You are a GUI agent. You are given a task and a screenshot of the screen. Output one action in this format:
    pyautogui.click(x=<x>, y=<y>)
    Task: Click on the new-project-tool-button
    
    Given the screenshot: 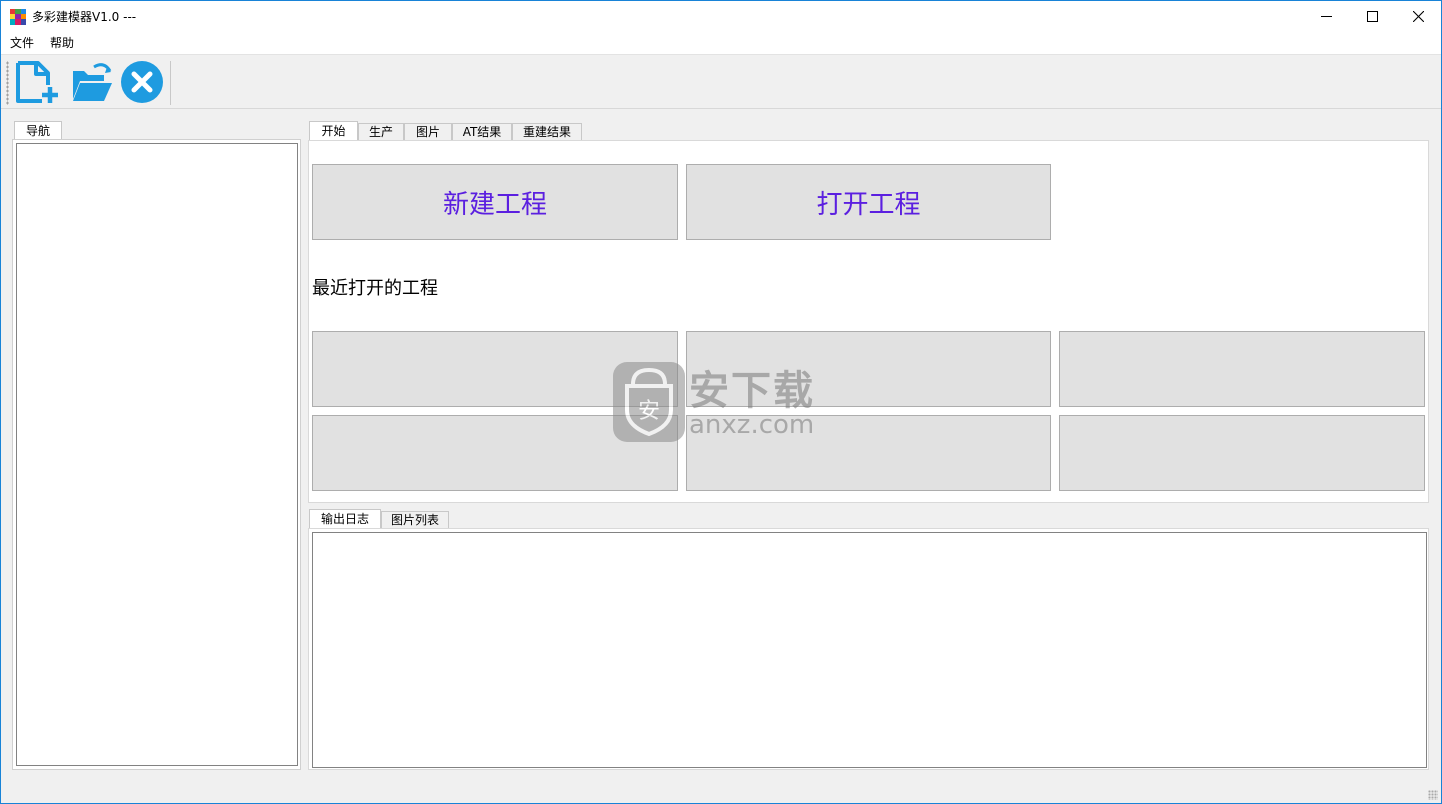 What is the action you would take?
    pyautogui.click(x=37, y=82)
    